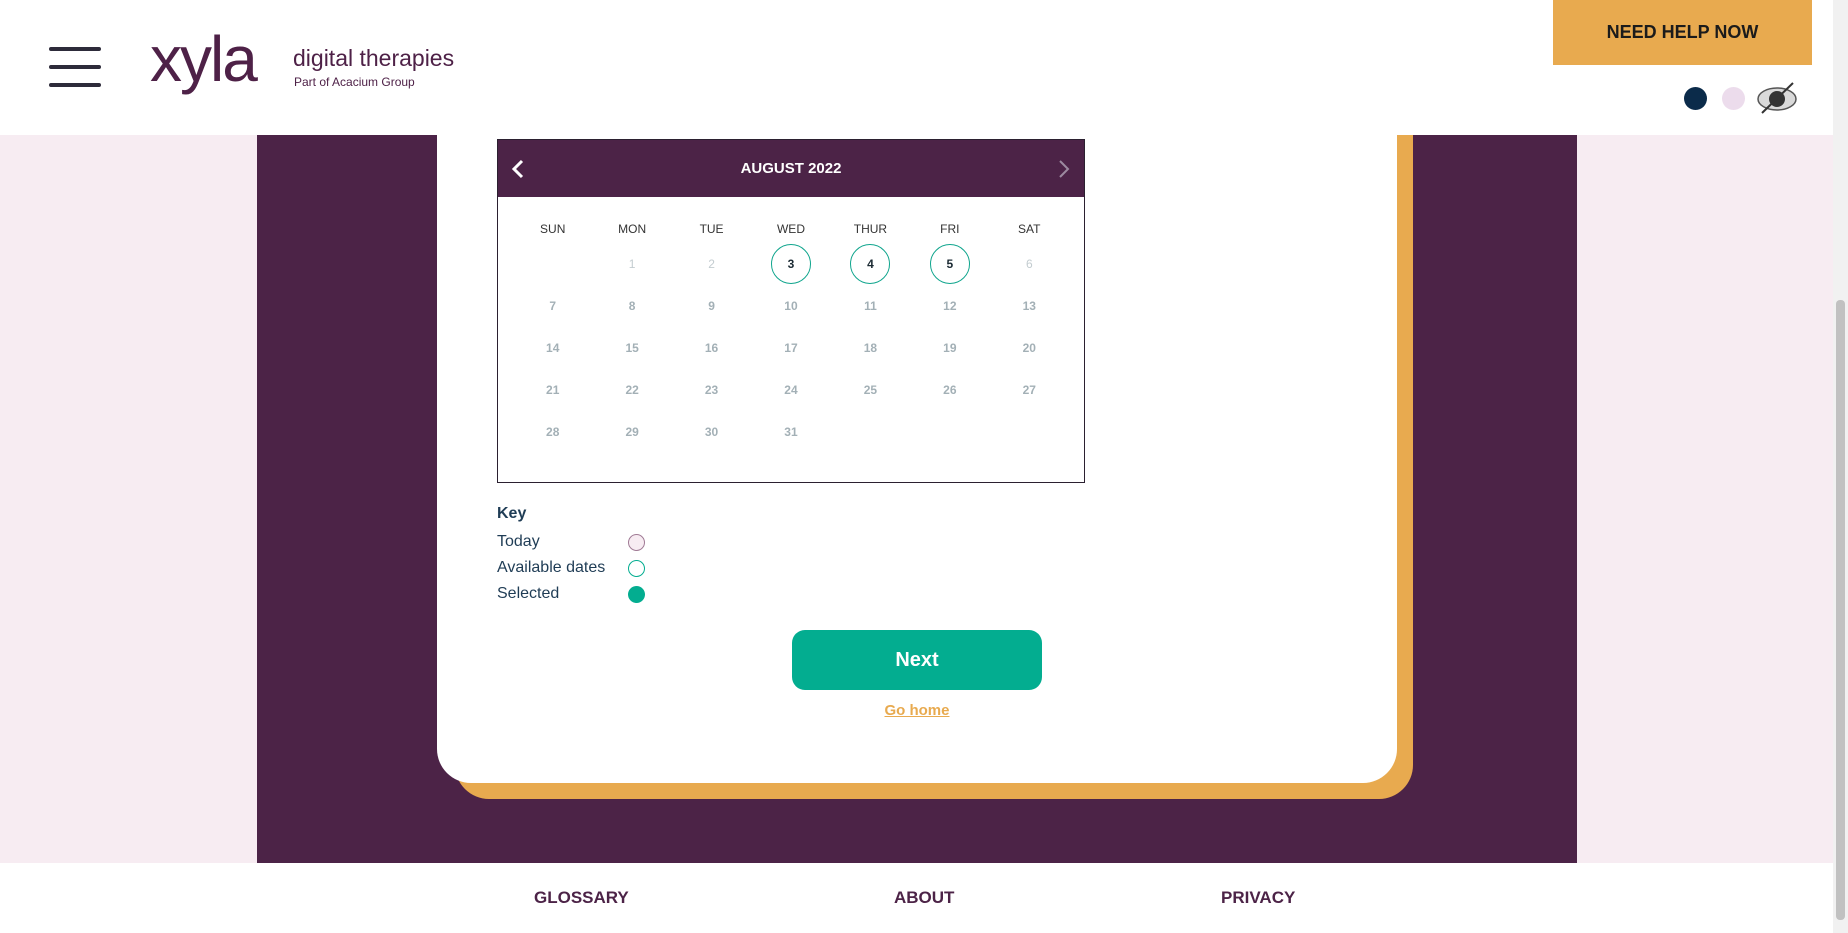 This screenshot has width=1848, height=933. What do you see at coordinates (711, 229) in the screenshot?
I see `weekday-header: TUE` at bounding box center [711, 229].